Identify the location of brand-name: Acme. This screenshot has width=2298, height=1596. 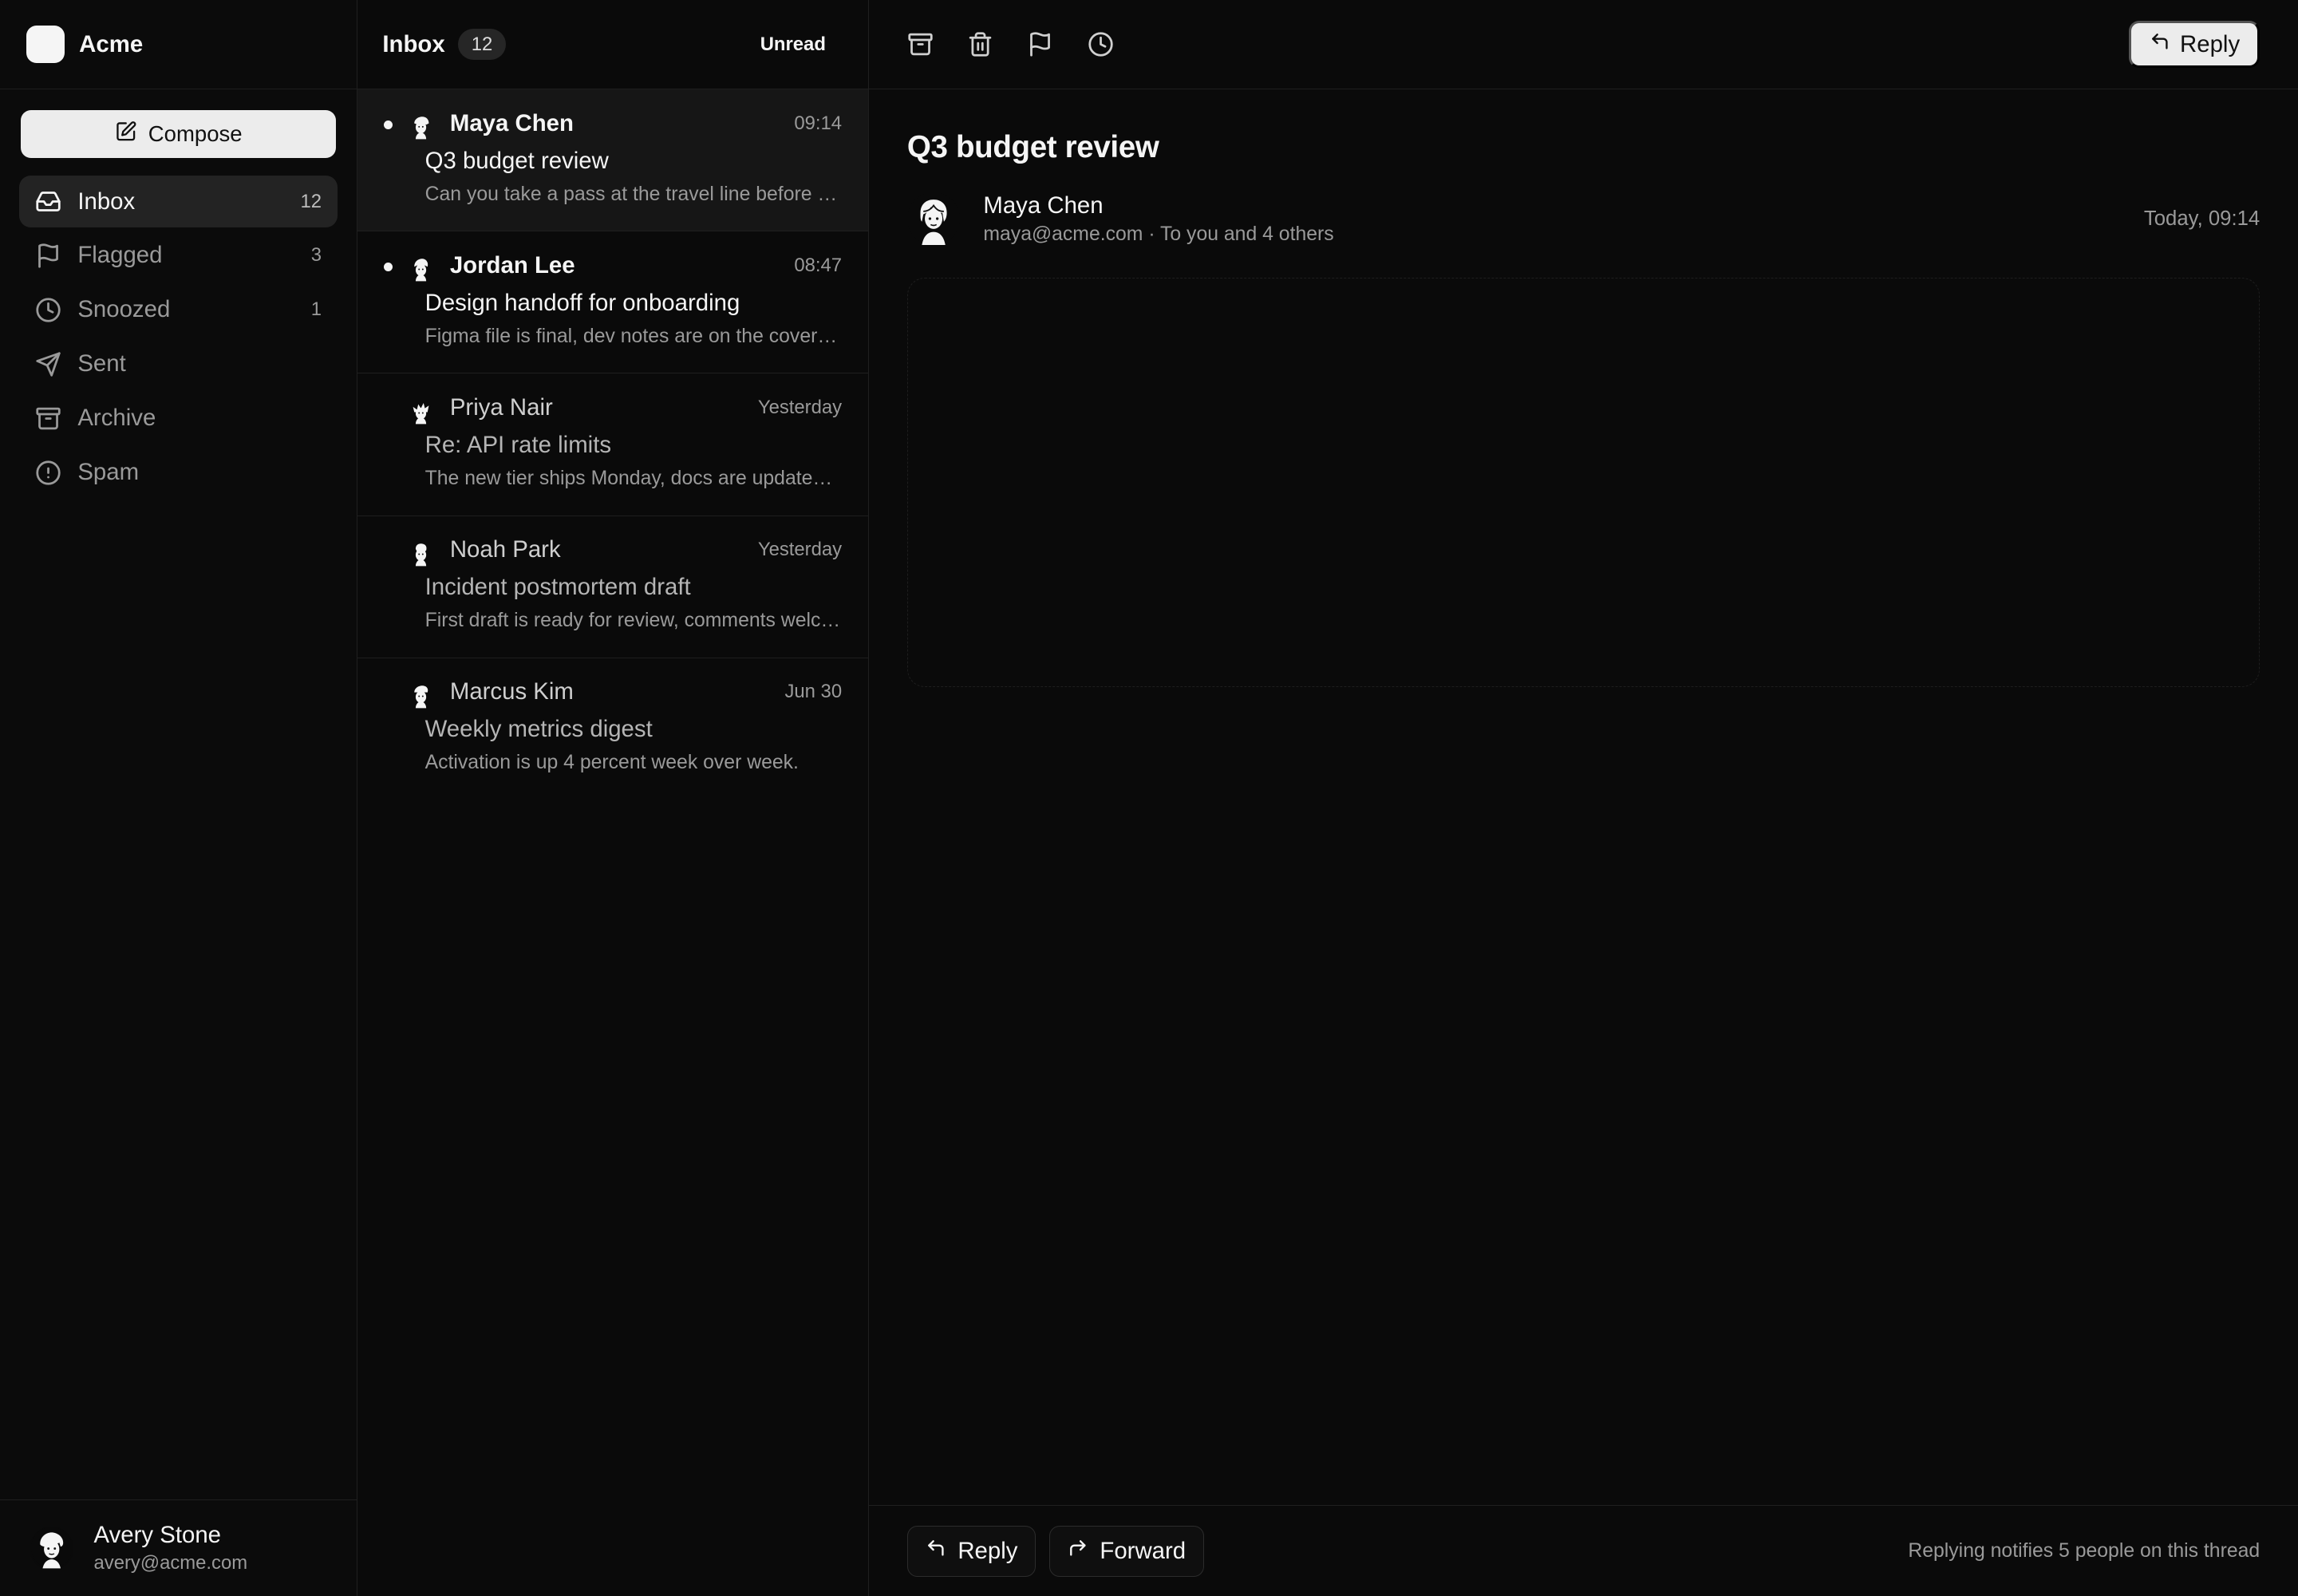
(112, 43).